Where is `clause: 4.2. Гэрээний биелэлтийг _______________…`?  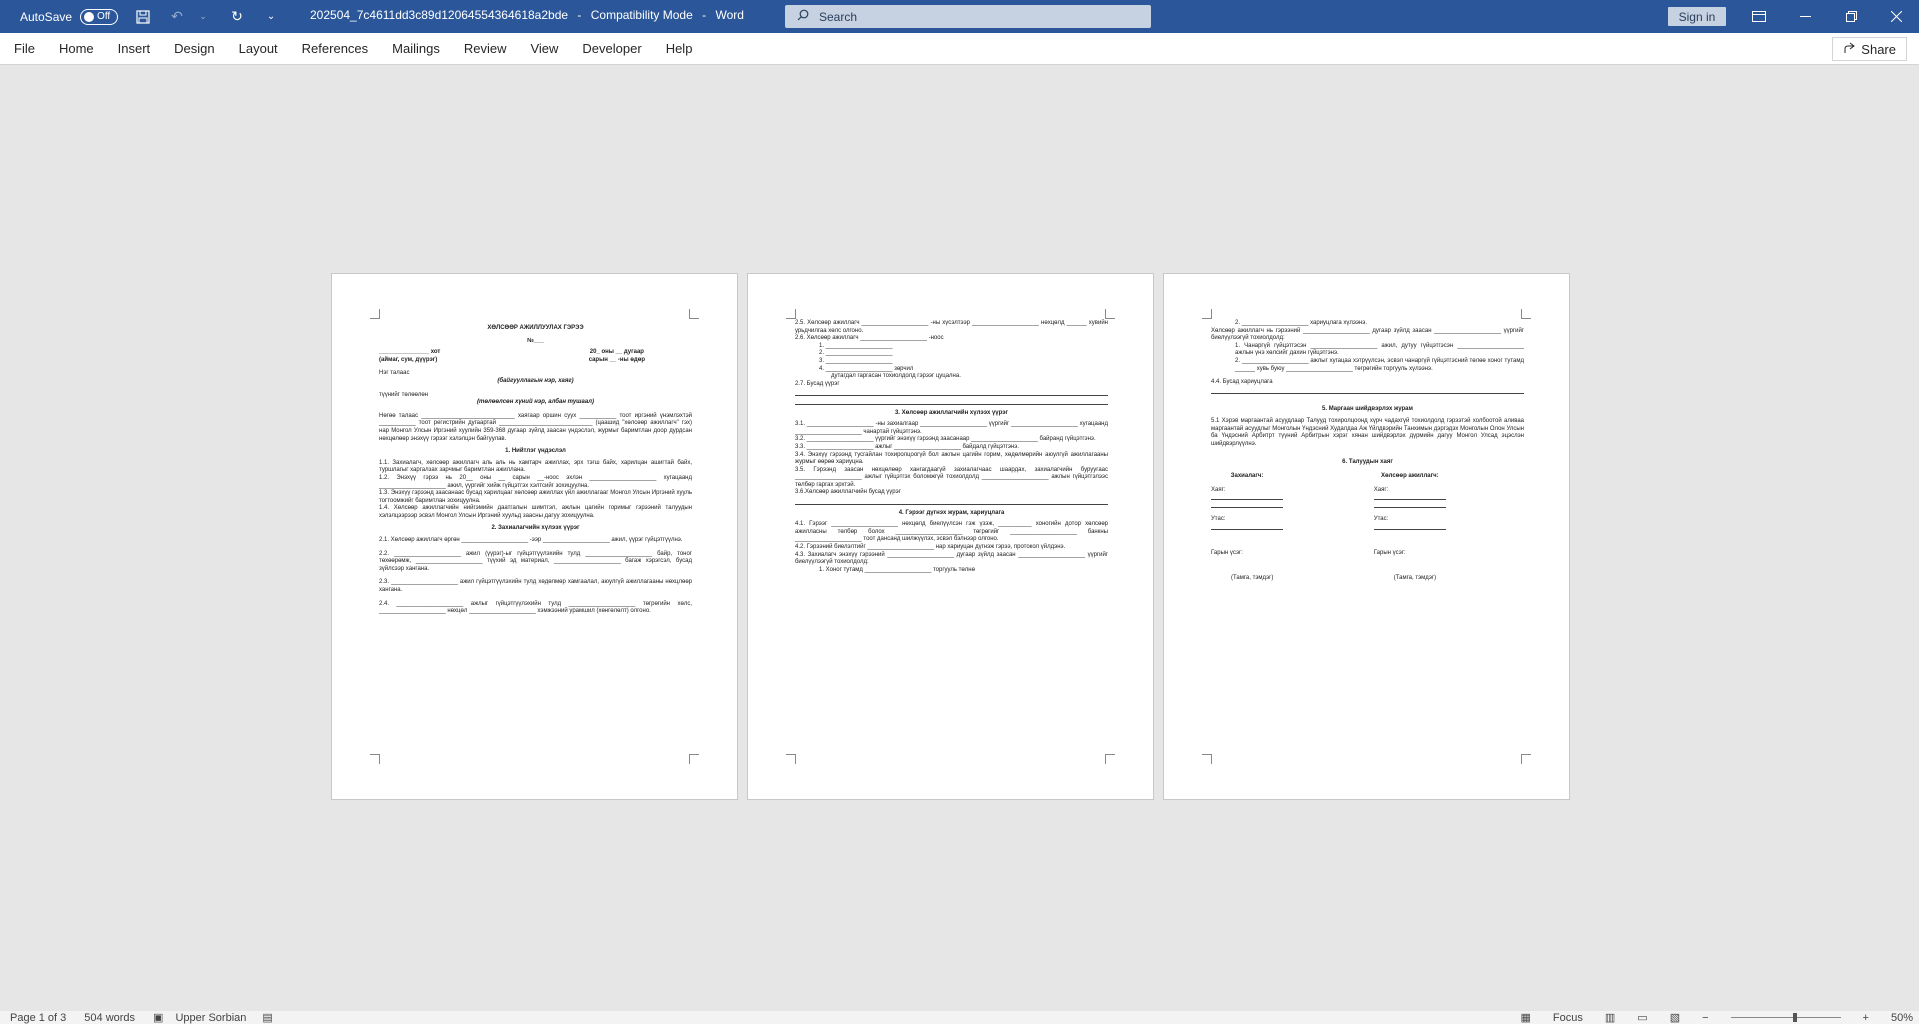 clause: 4.2. Гэрээний биелэлтийг _______________… is located at coordinates (930, 547).